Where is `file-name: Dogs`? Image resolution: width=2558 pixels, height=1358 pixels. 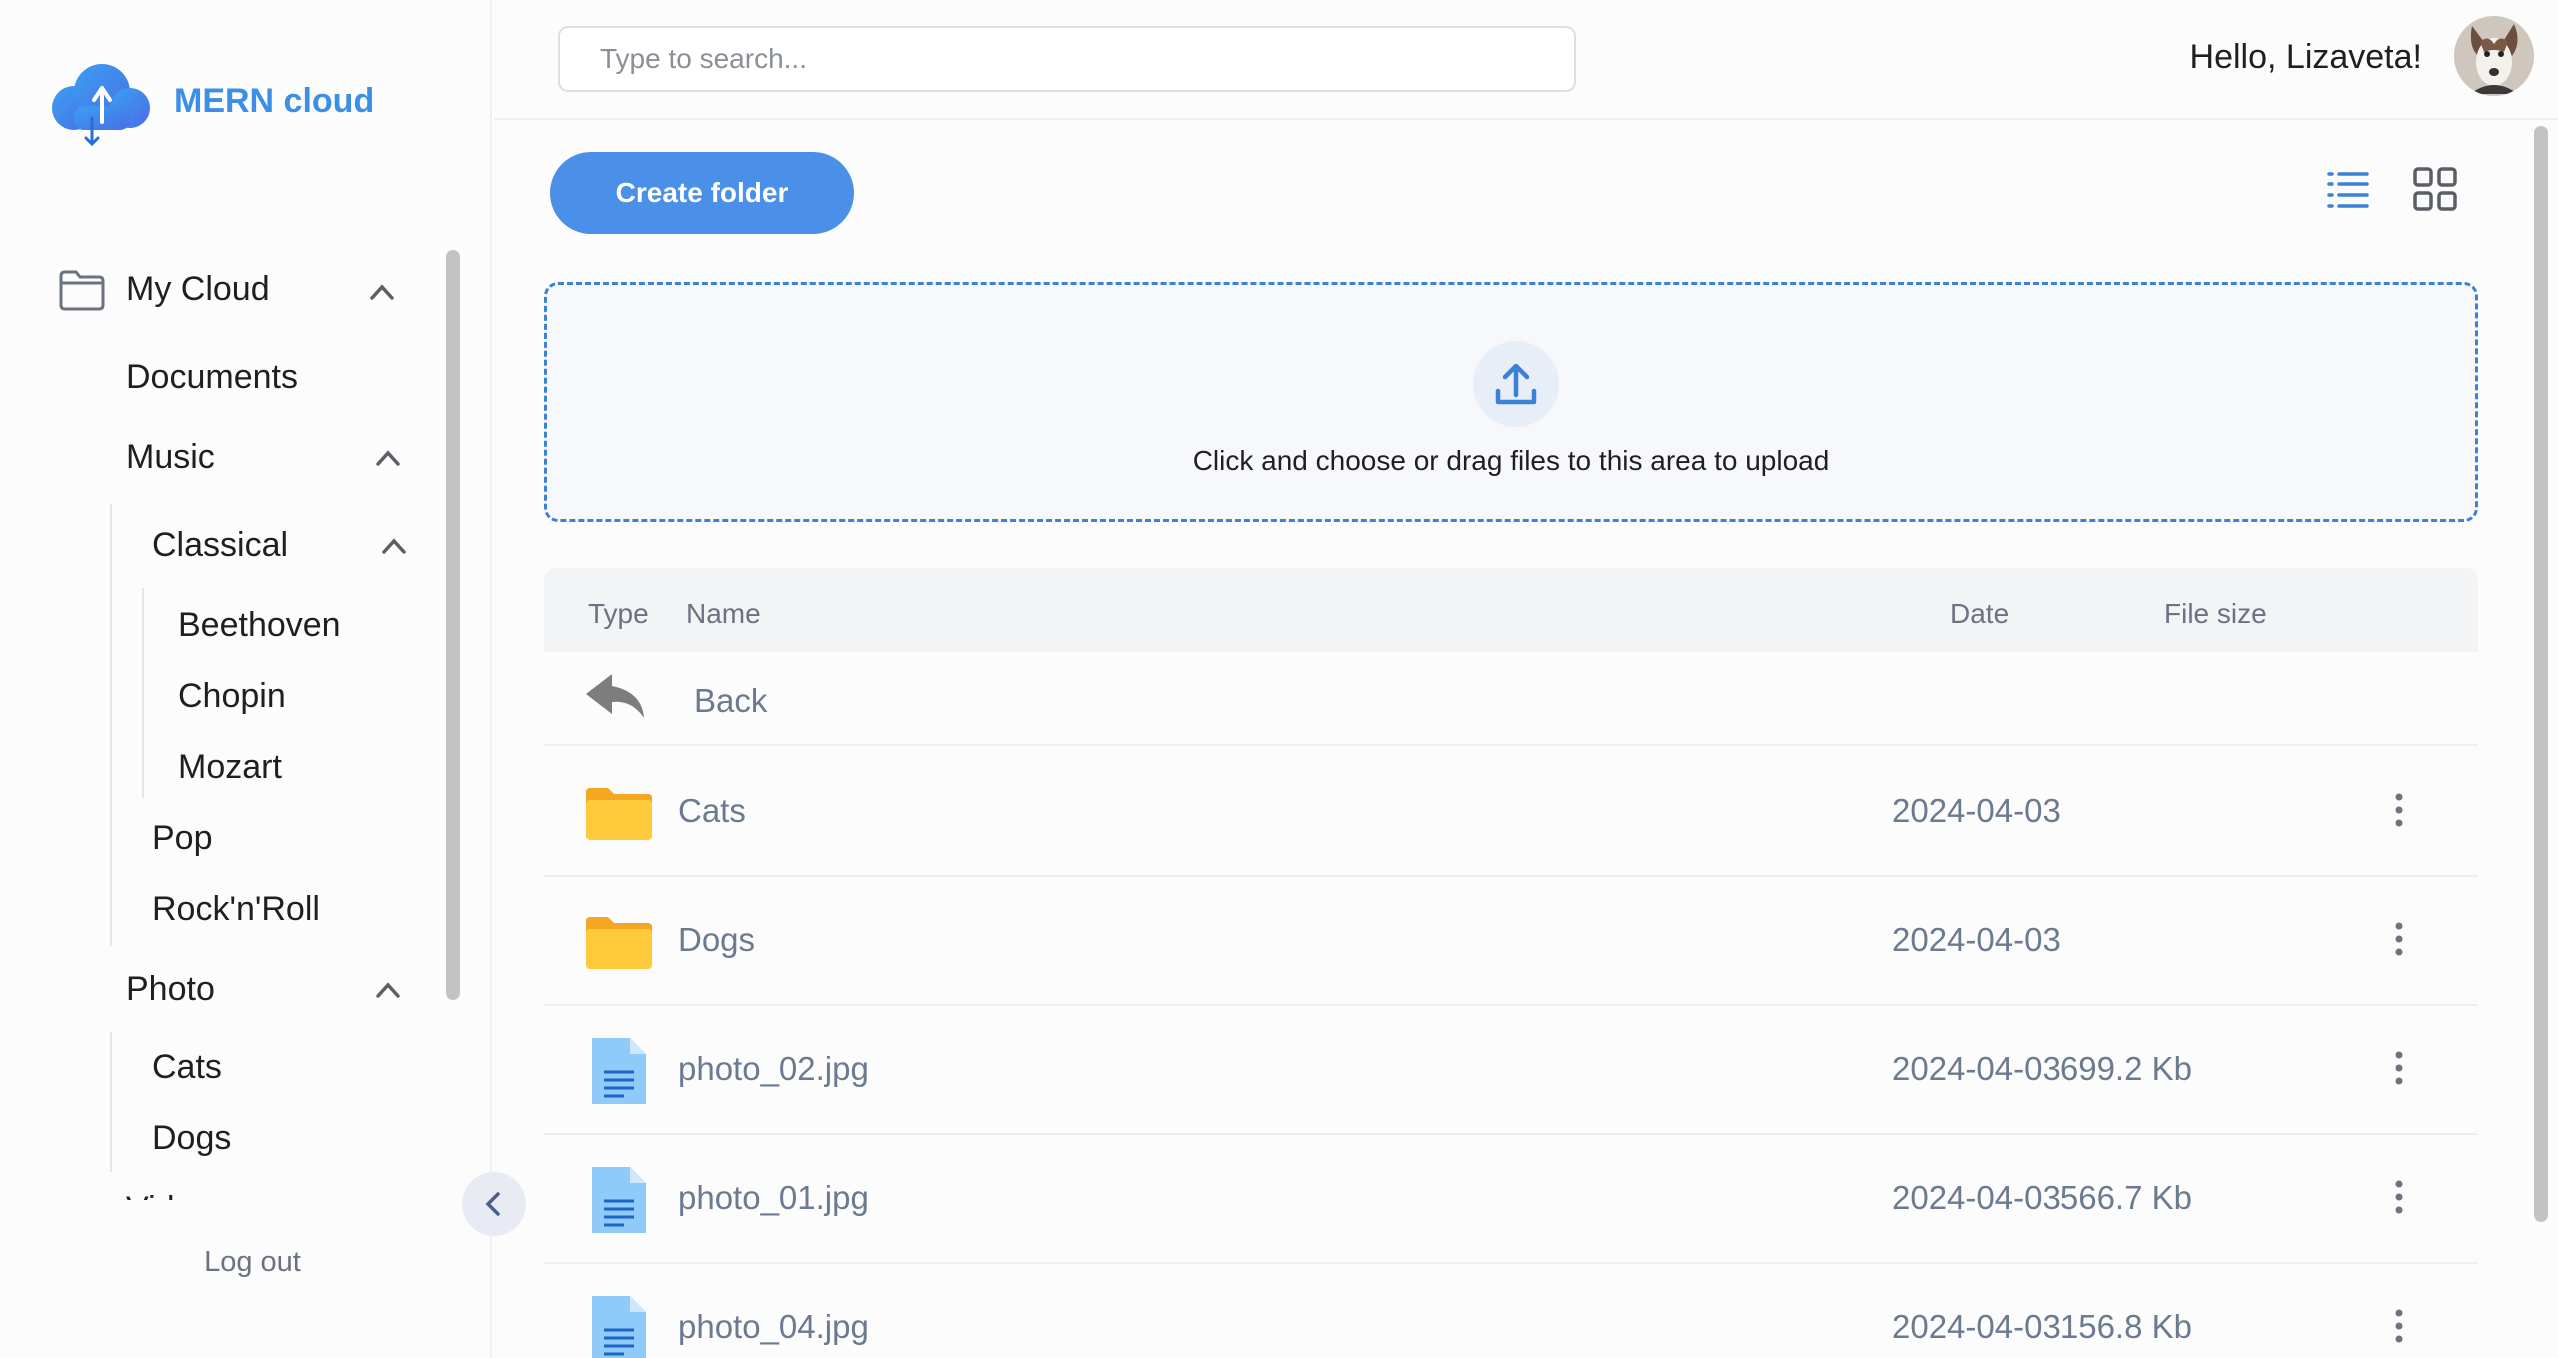
file-name: Dogs is located at coordinates (716, 940).